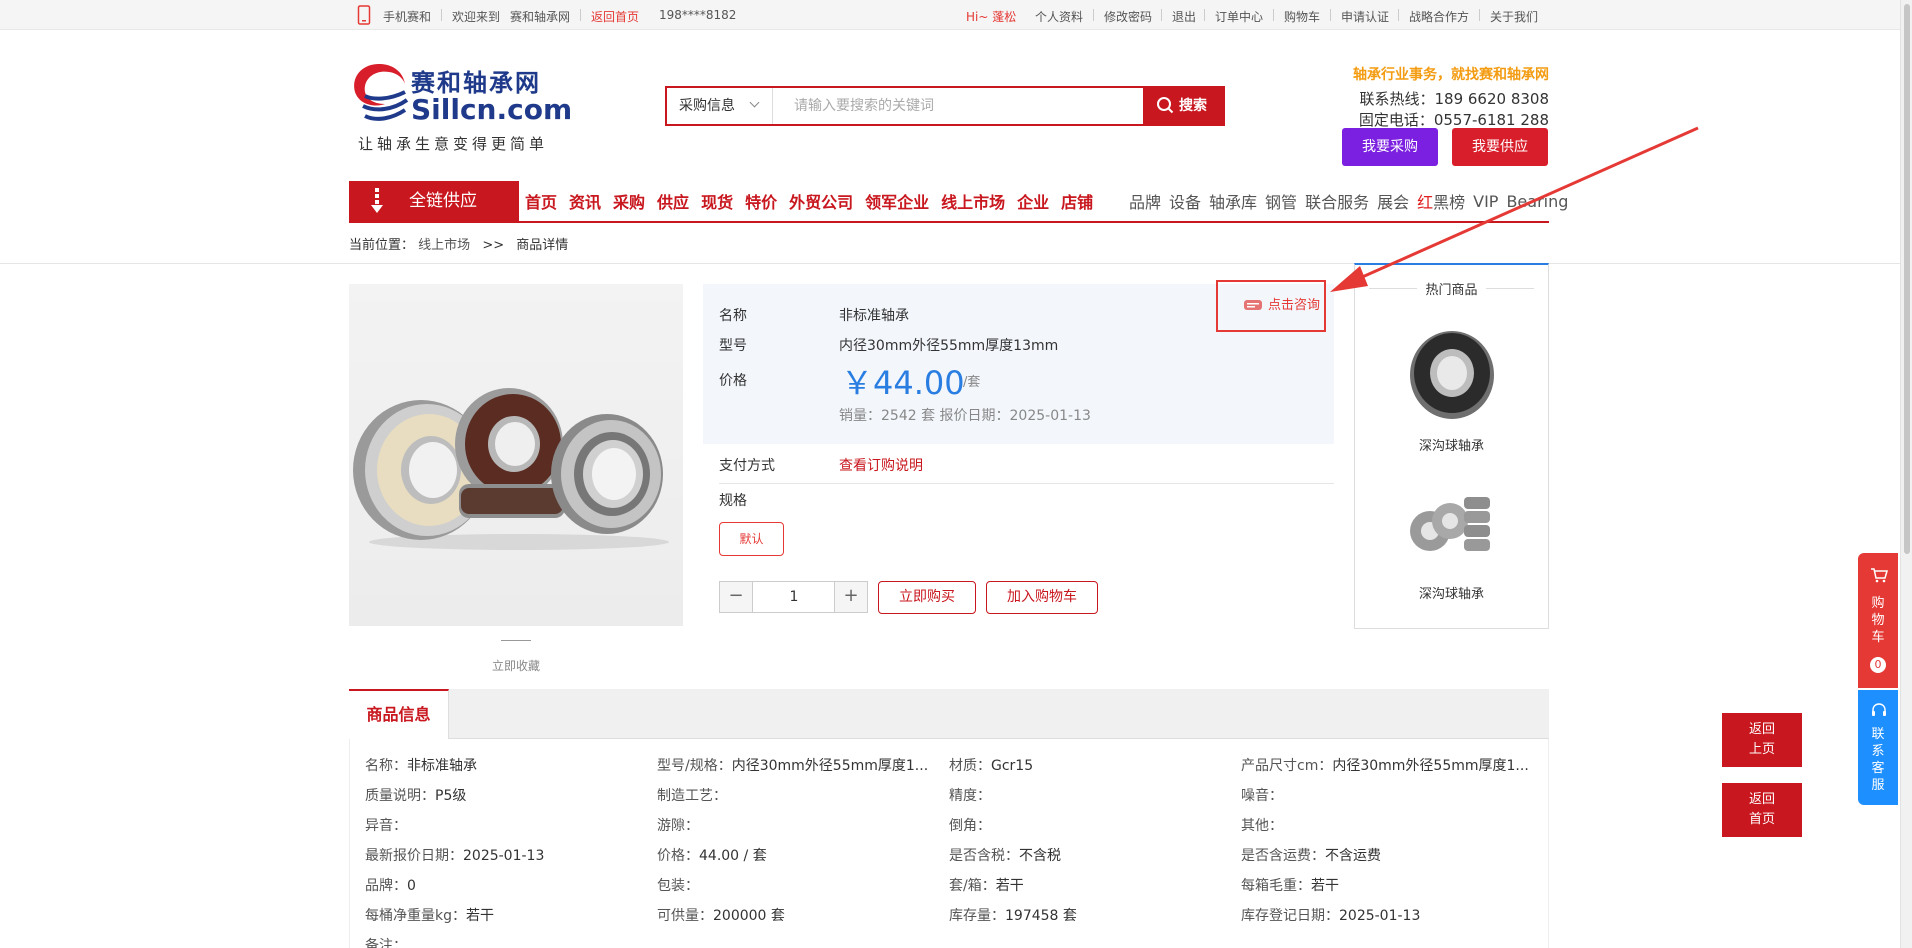  What do you see at coordinates (399, 714) in the screenshot?
I see `tab-product-info: 商品信息` at bounding box center [399, 714].